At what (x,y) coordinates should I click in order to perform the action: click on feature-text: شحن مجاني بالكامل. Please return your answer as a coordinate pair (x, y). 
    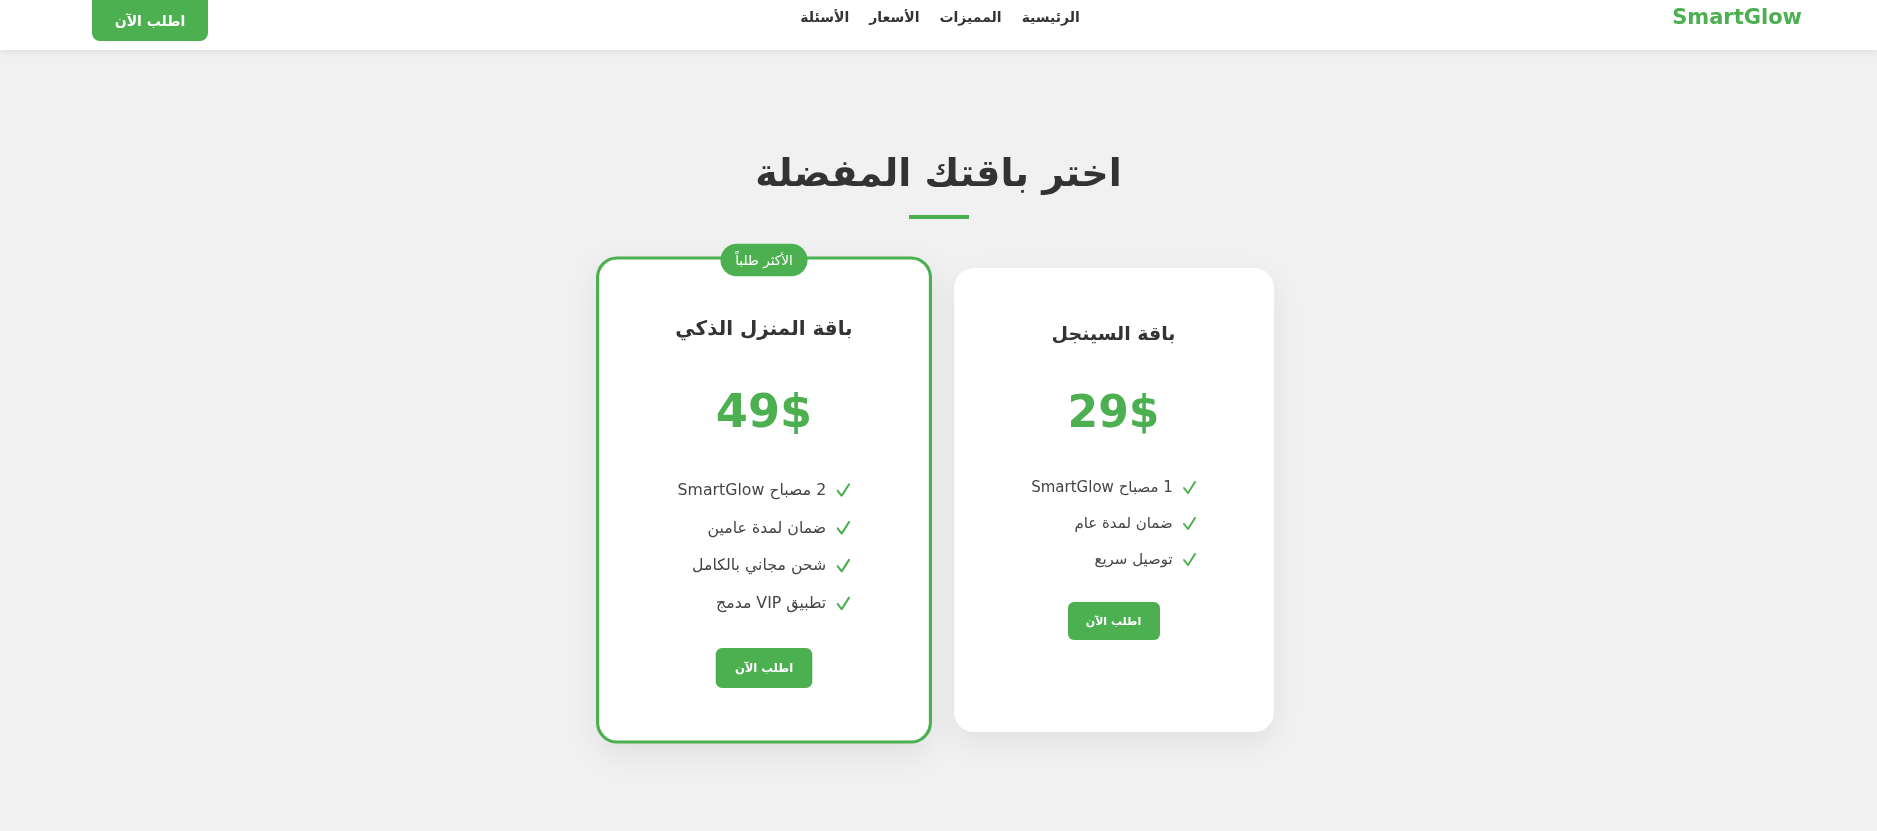
    Looking at the image, I should click on (758, 565).